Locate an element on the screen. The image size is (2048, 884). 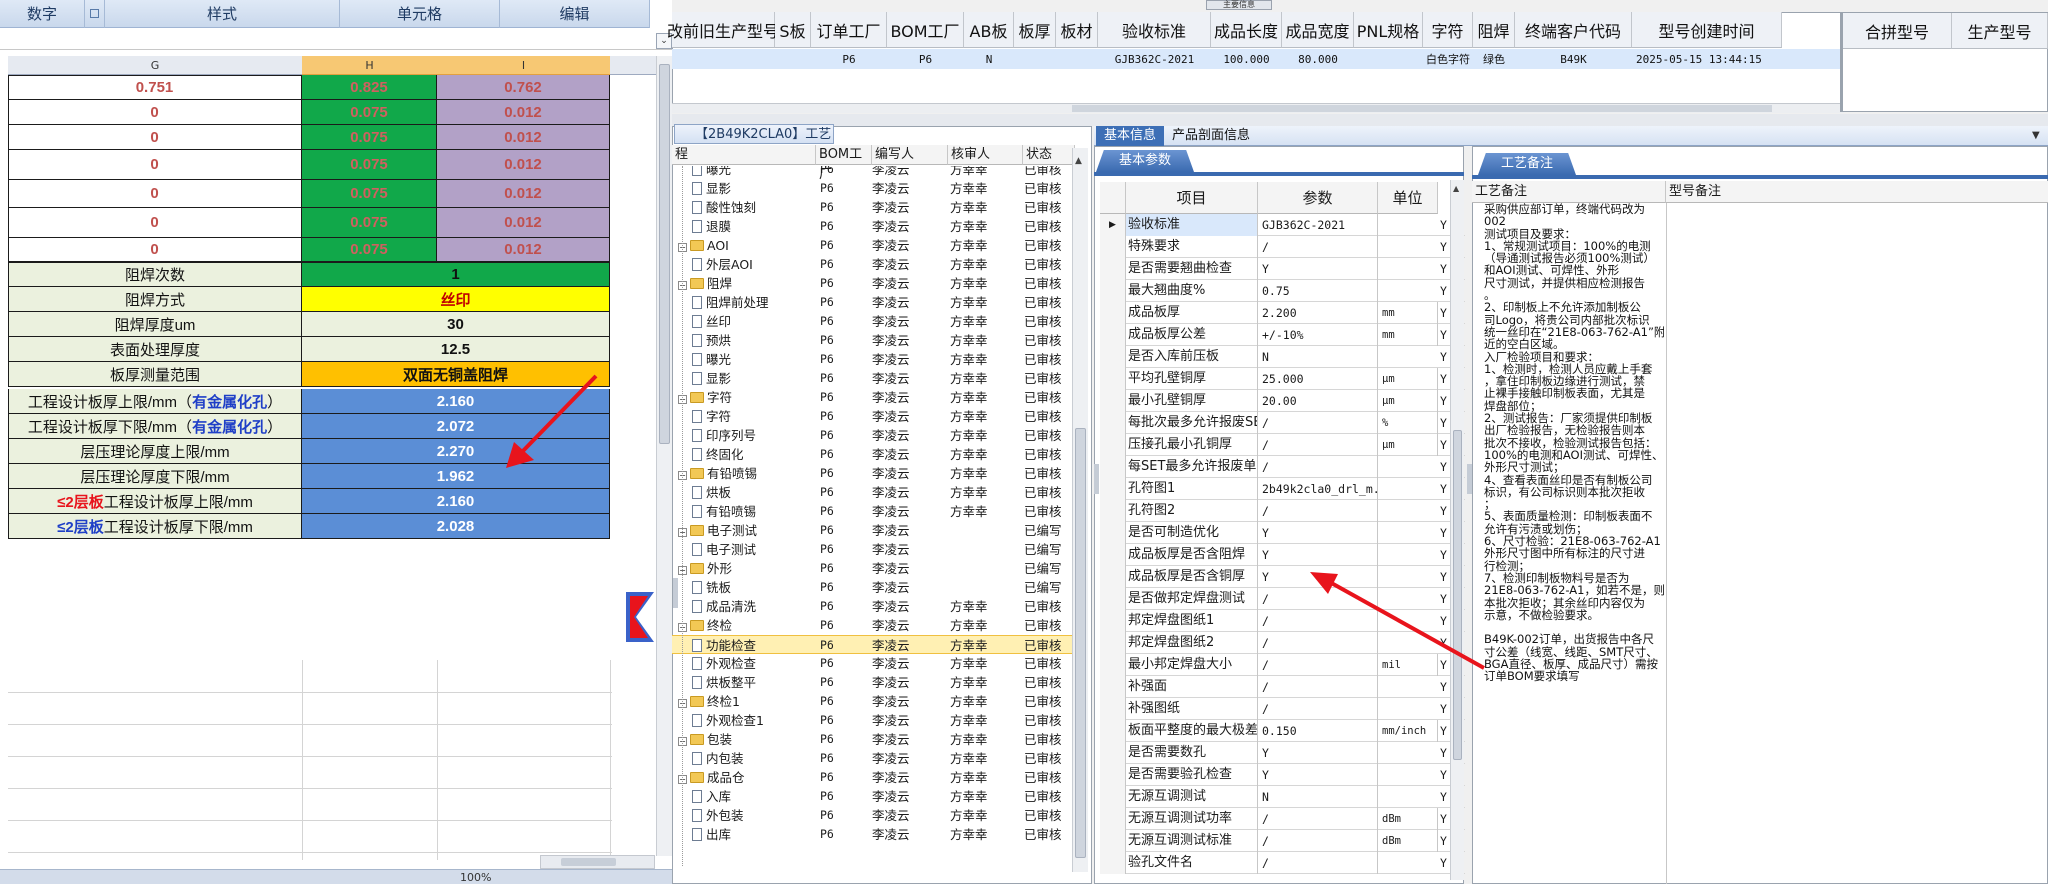
flow-step: 酸性蚀刻 is located at coordinates (724, 207).